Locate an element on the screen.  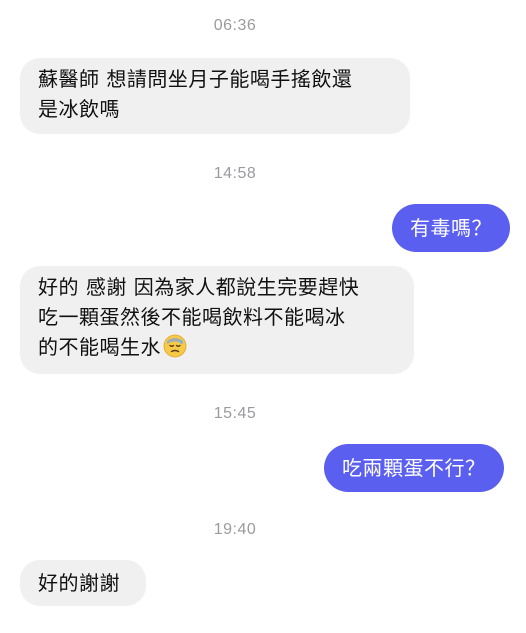
message-text: 有毒嗎？ is located at coordinates (451, 228).